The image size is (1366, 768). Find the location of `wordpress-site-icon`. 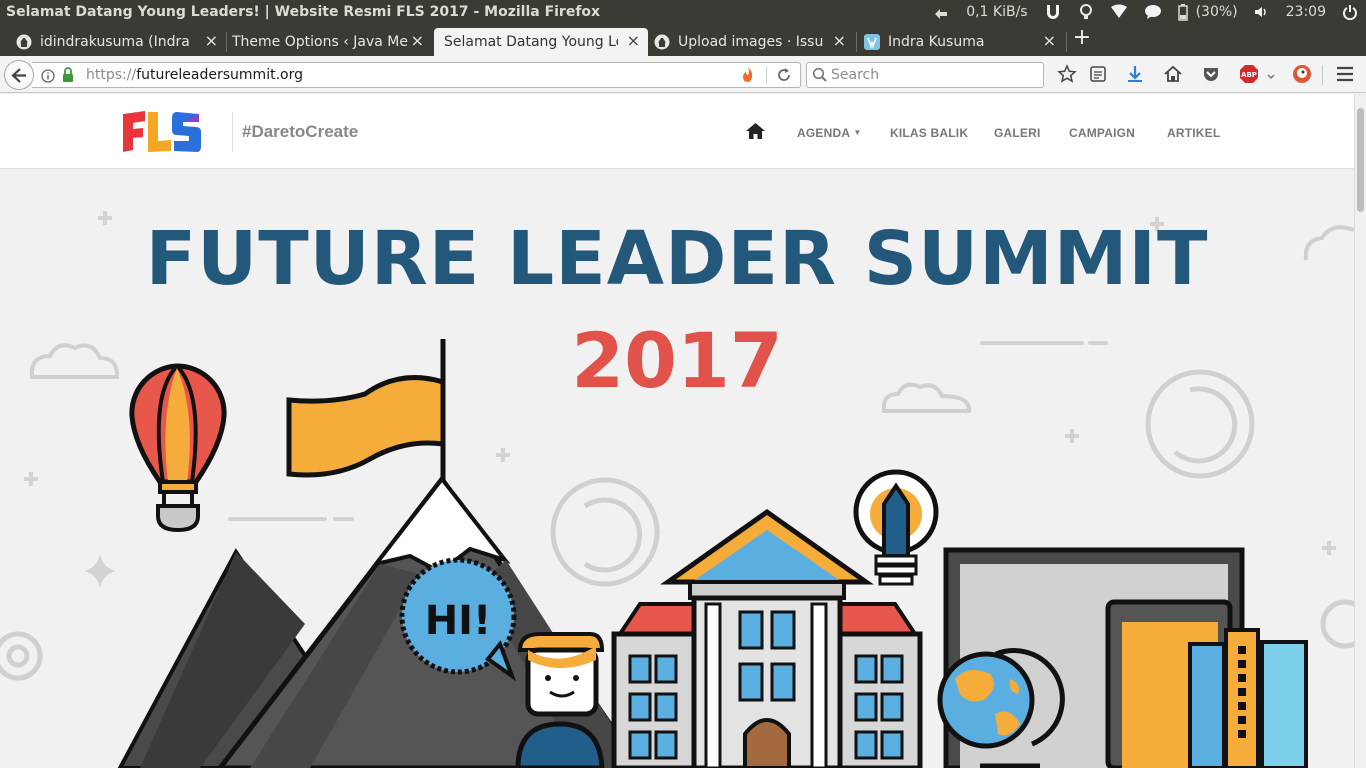

wordpress-site-icon is located at coordinates (872, 42).